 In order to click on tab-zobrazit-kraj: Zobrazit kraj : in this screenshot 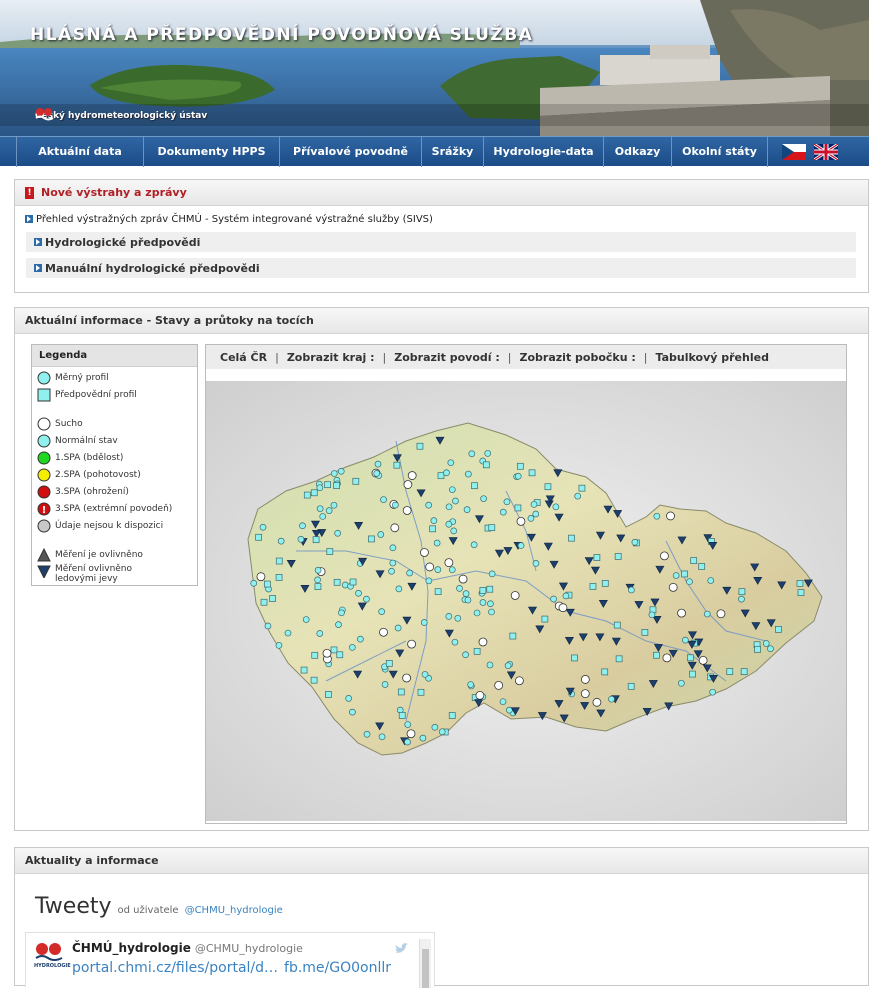, I will do `click(331, 357)`.